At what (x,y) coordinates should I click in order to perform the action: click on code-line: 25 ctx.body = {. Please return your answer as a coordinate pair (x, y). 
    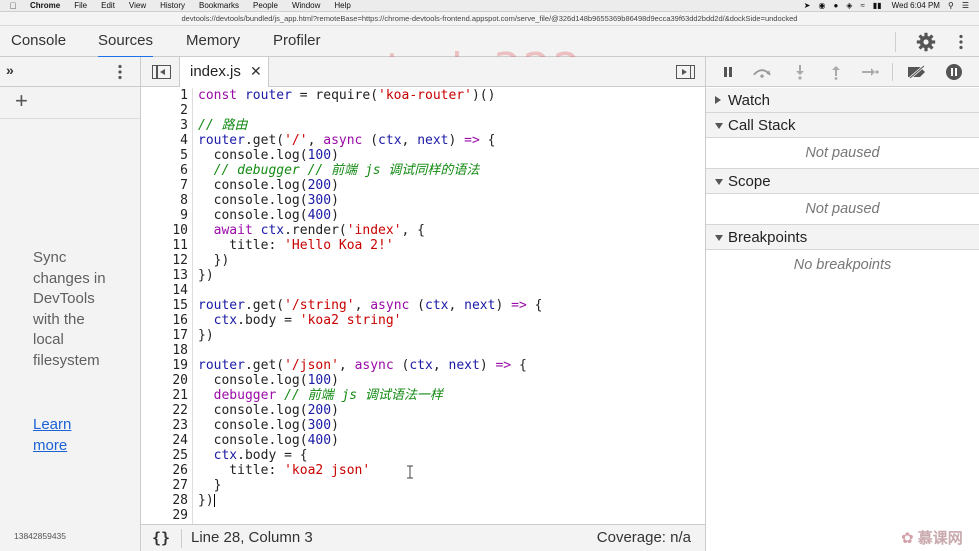
    Looking at the image, I should click on (423, 455).